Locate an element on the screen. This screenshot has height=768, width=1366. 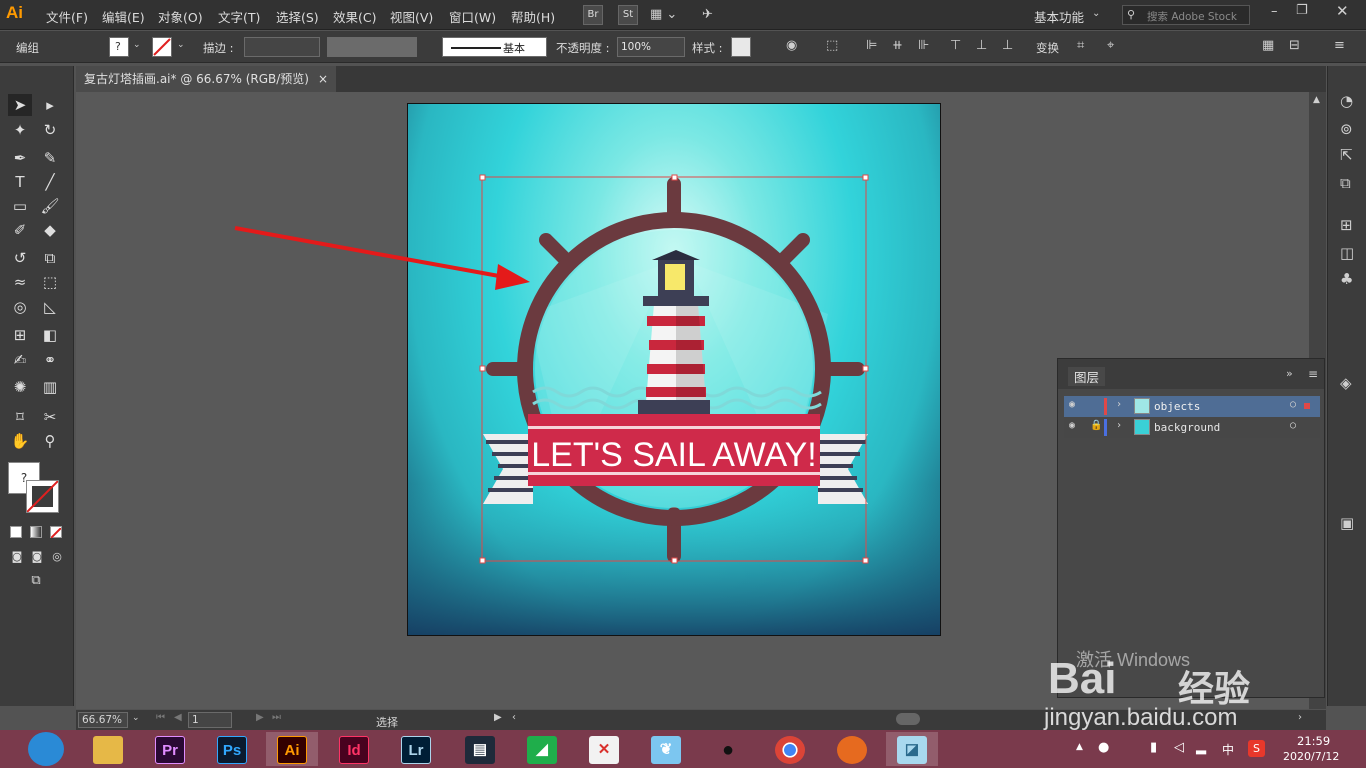
gradient-mode-icon is located at coordinates (36, 532).